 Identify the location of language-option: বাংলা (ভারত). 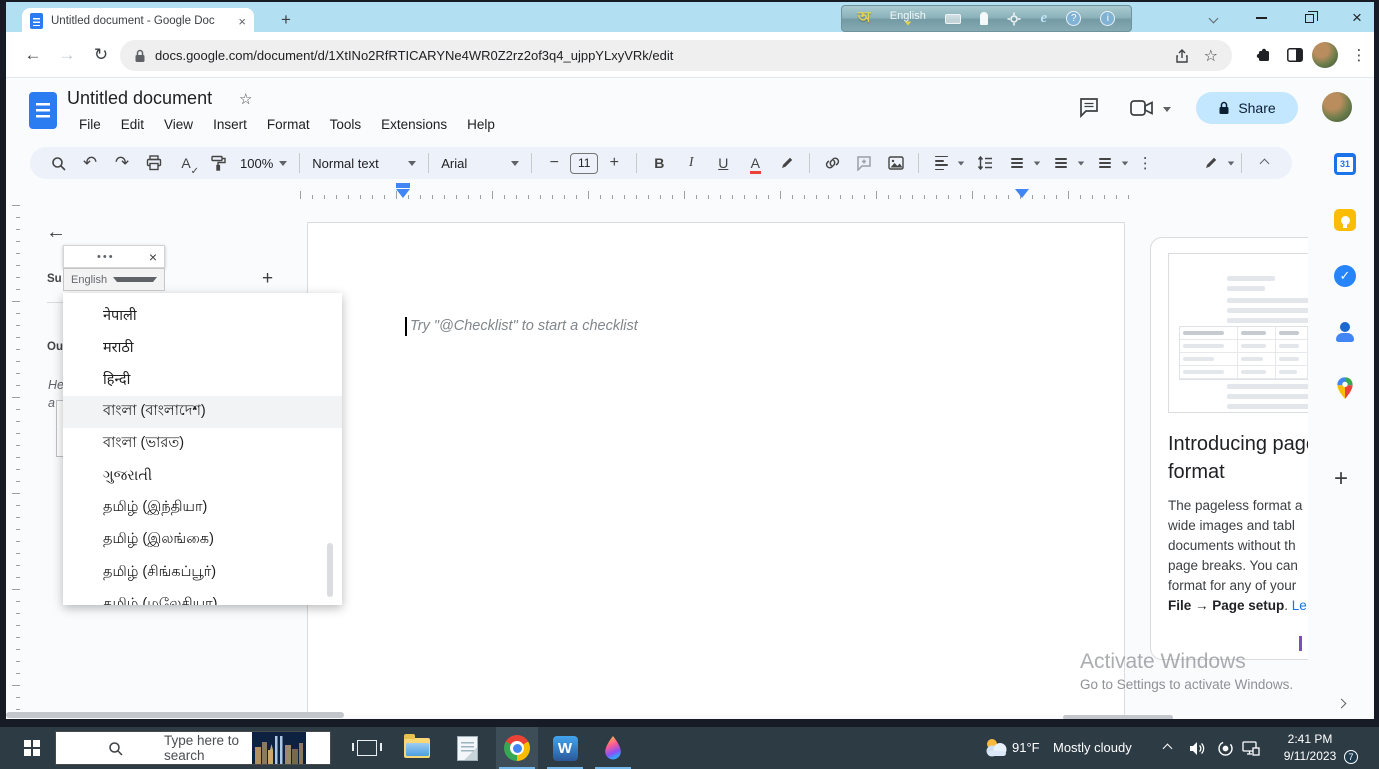
(202, 444).